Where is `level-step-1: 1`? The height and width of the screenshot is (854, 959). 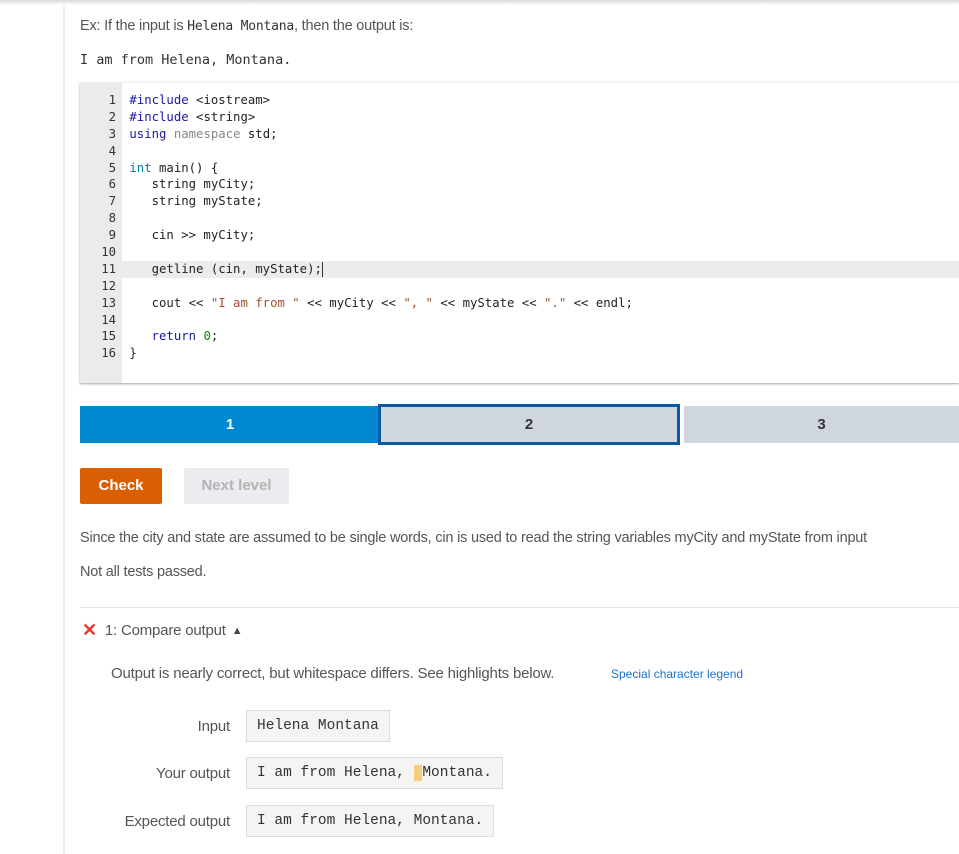 level-step-1: 1 is located at coordinates (230, 424).